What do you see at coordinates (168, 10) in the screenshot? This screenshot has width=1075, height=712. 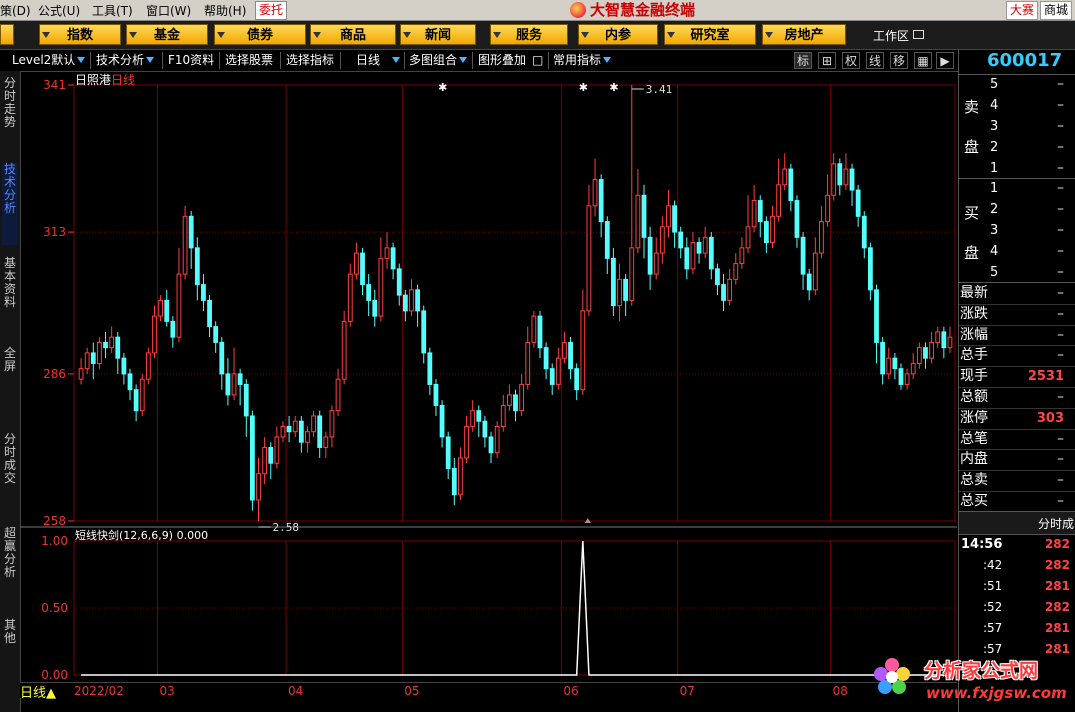 I see `menu-item-window: 窗口(W)` at bounding box center [168, 10].